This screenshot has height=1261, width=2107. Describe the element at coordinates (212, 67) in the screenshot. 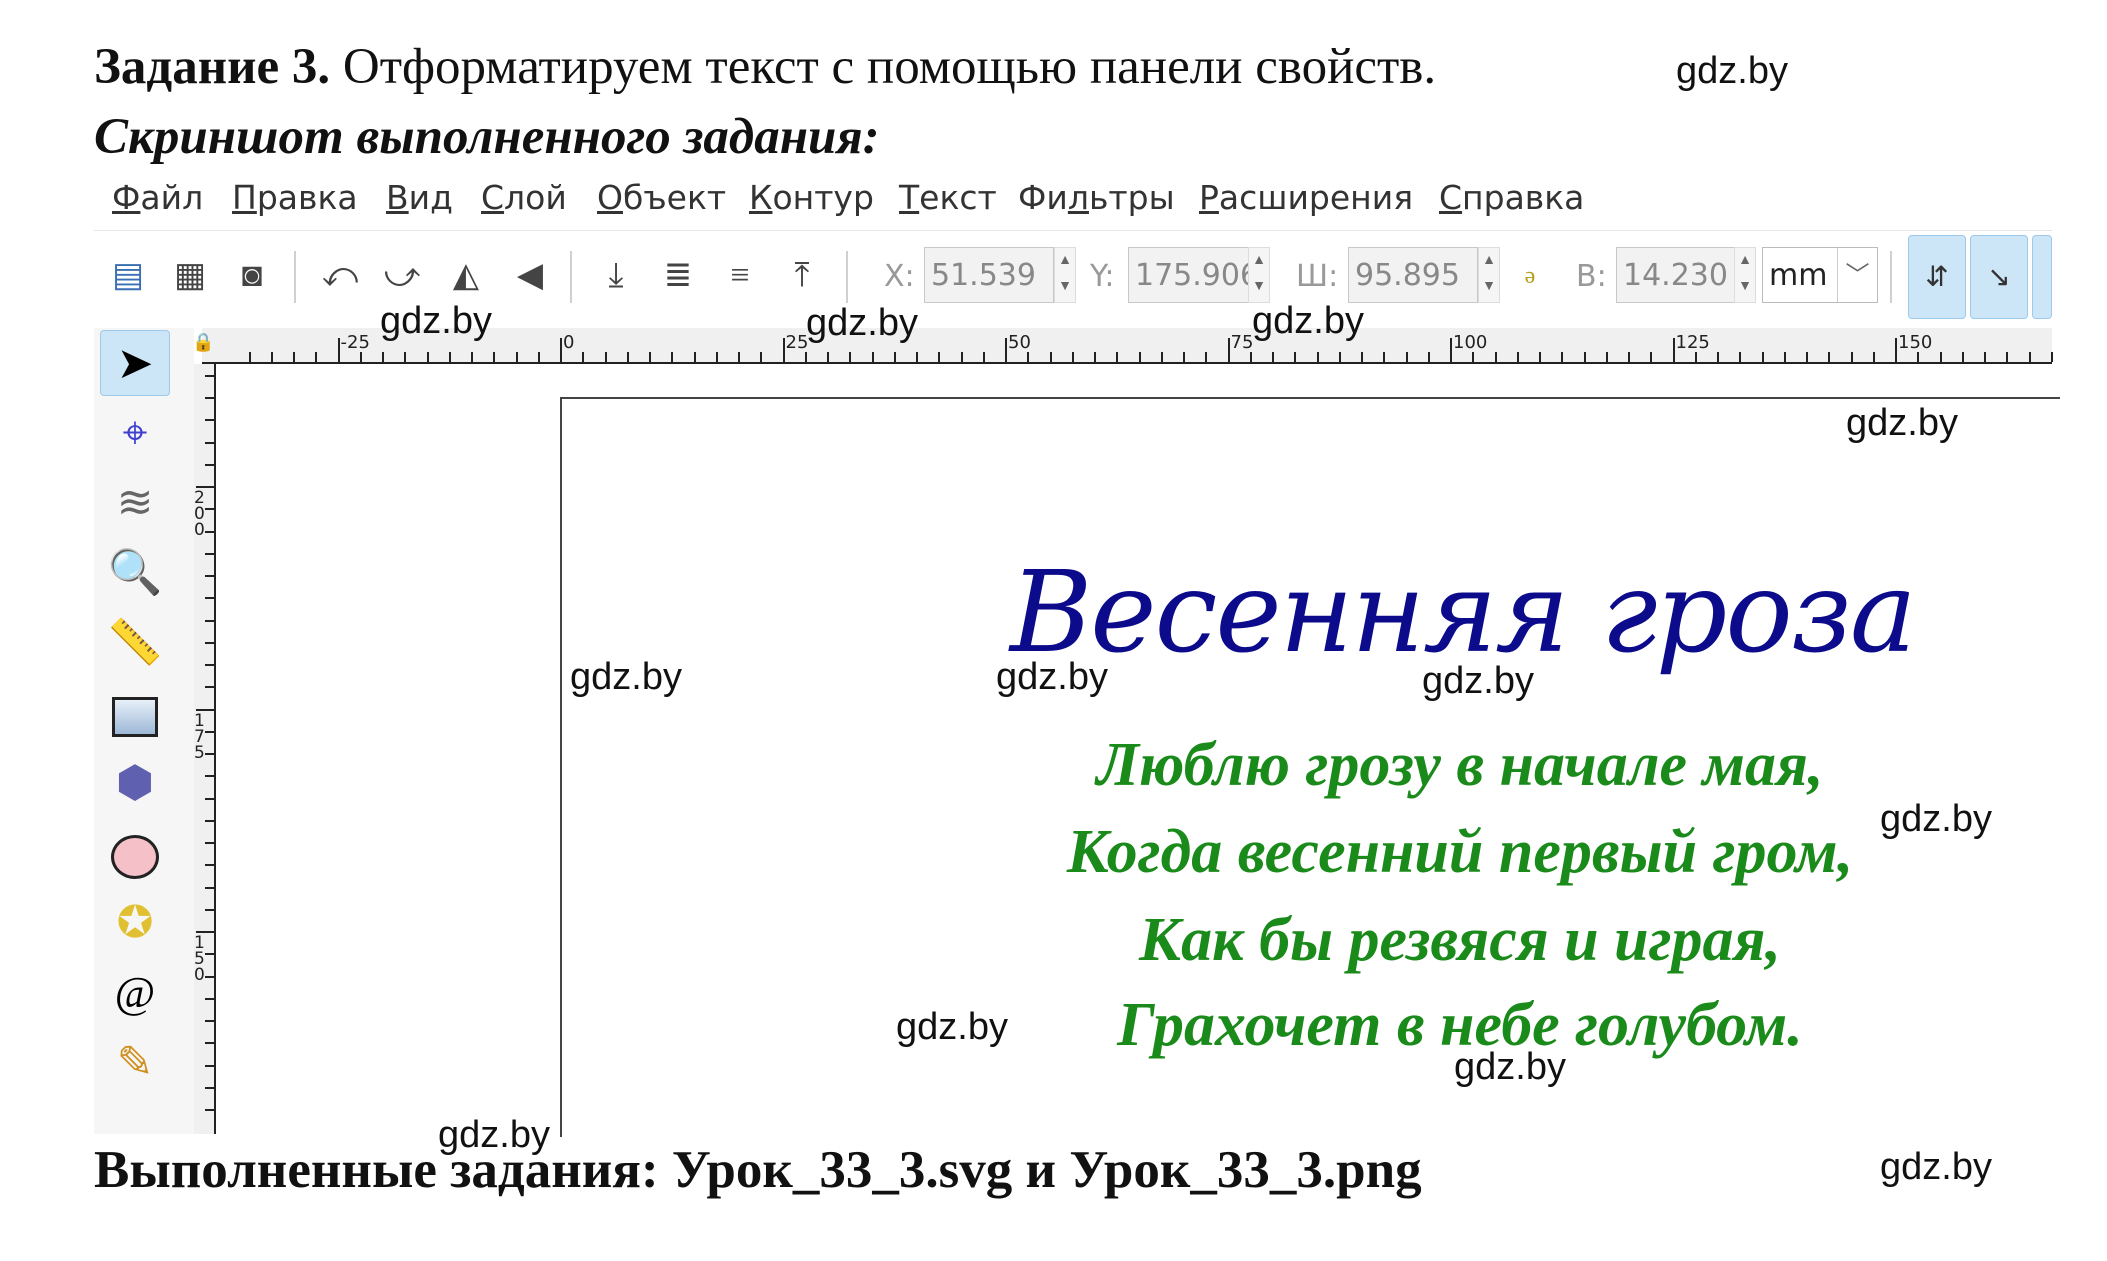

I see `task-label: Задание 3.` at that location.